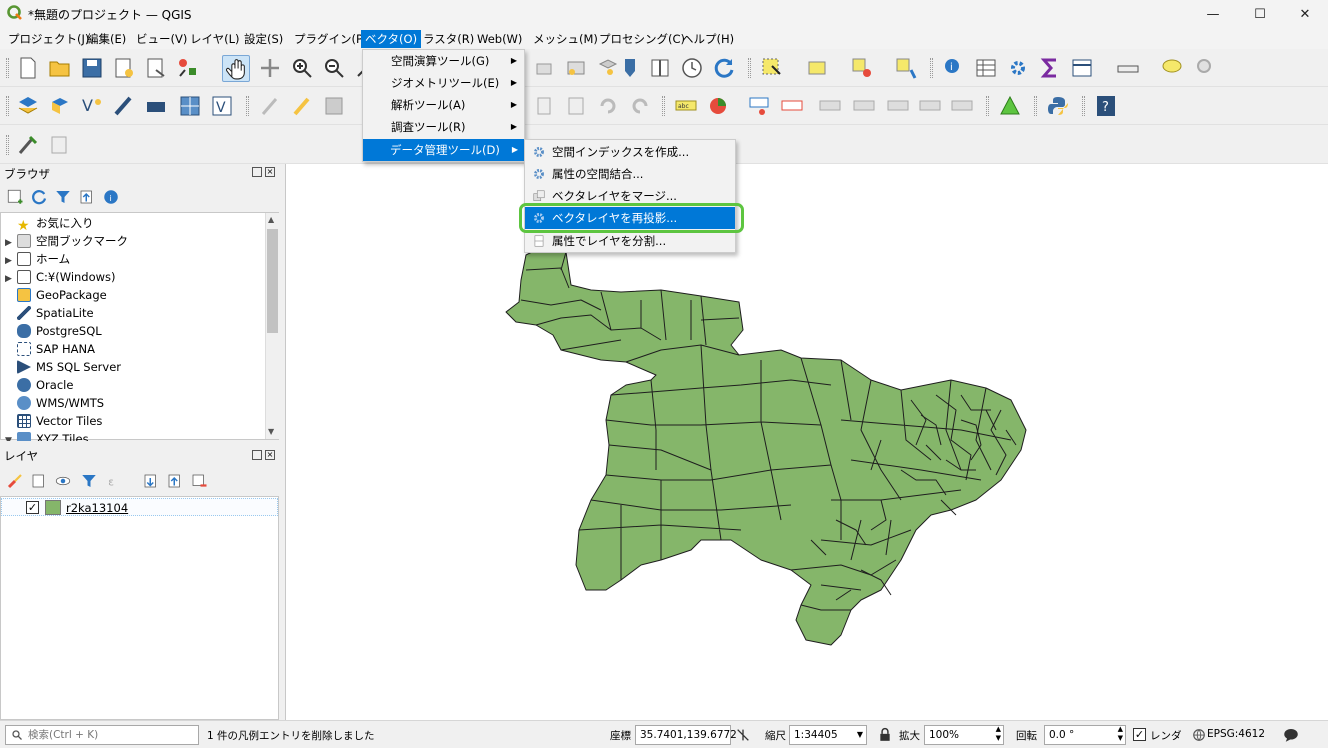 The height and width of the screenshot is (748, 1328). Describe the element at coordinates (630, 68) in the screenshot. I see `temporal-controller-icon` at that location.